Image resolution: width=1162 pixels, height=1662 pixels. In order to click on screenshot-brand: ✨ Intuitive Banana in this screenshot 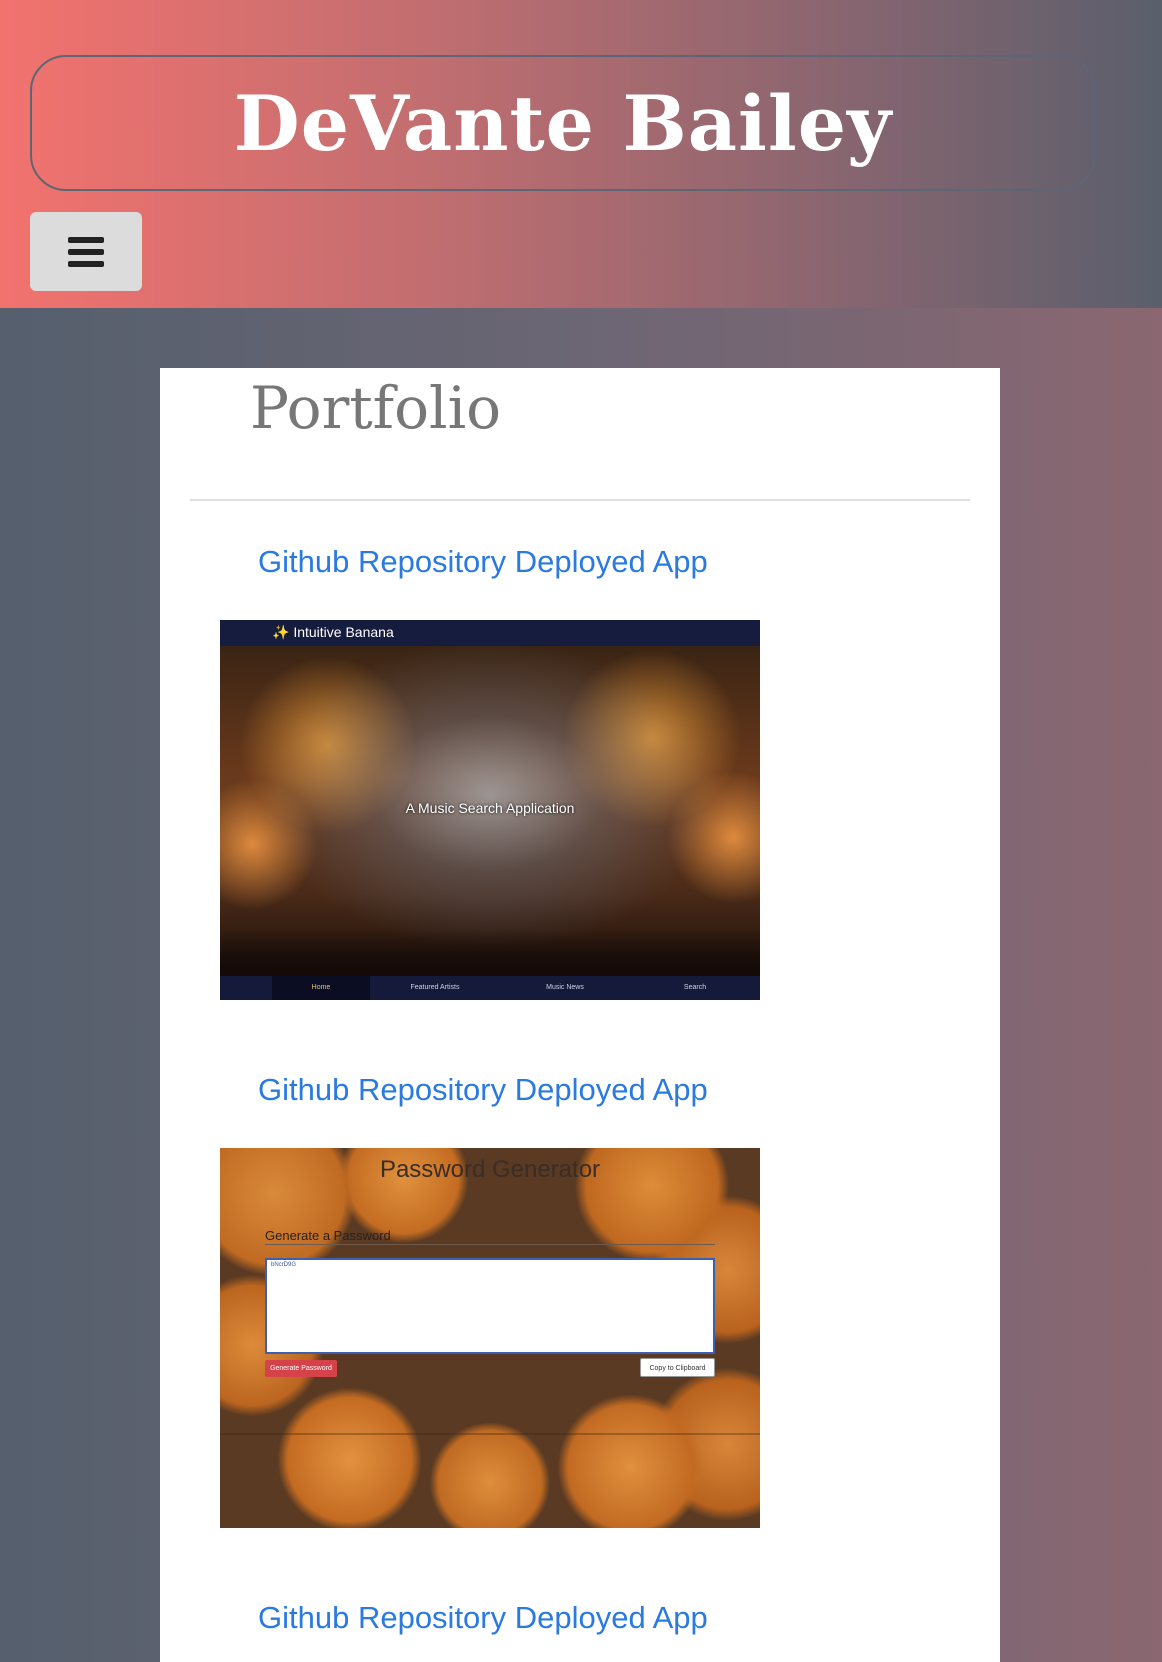, I will do `click(333, 632)`.